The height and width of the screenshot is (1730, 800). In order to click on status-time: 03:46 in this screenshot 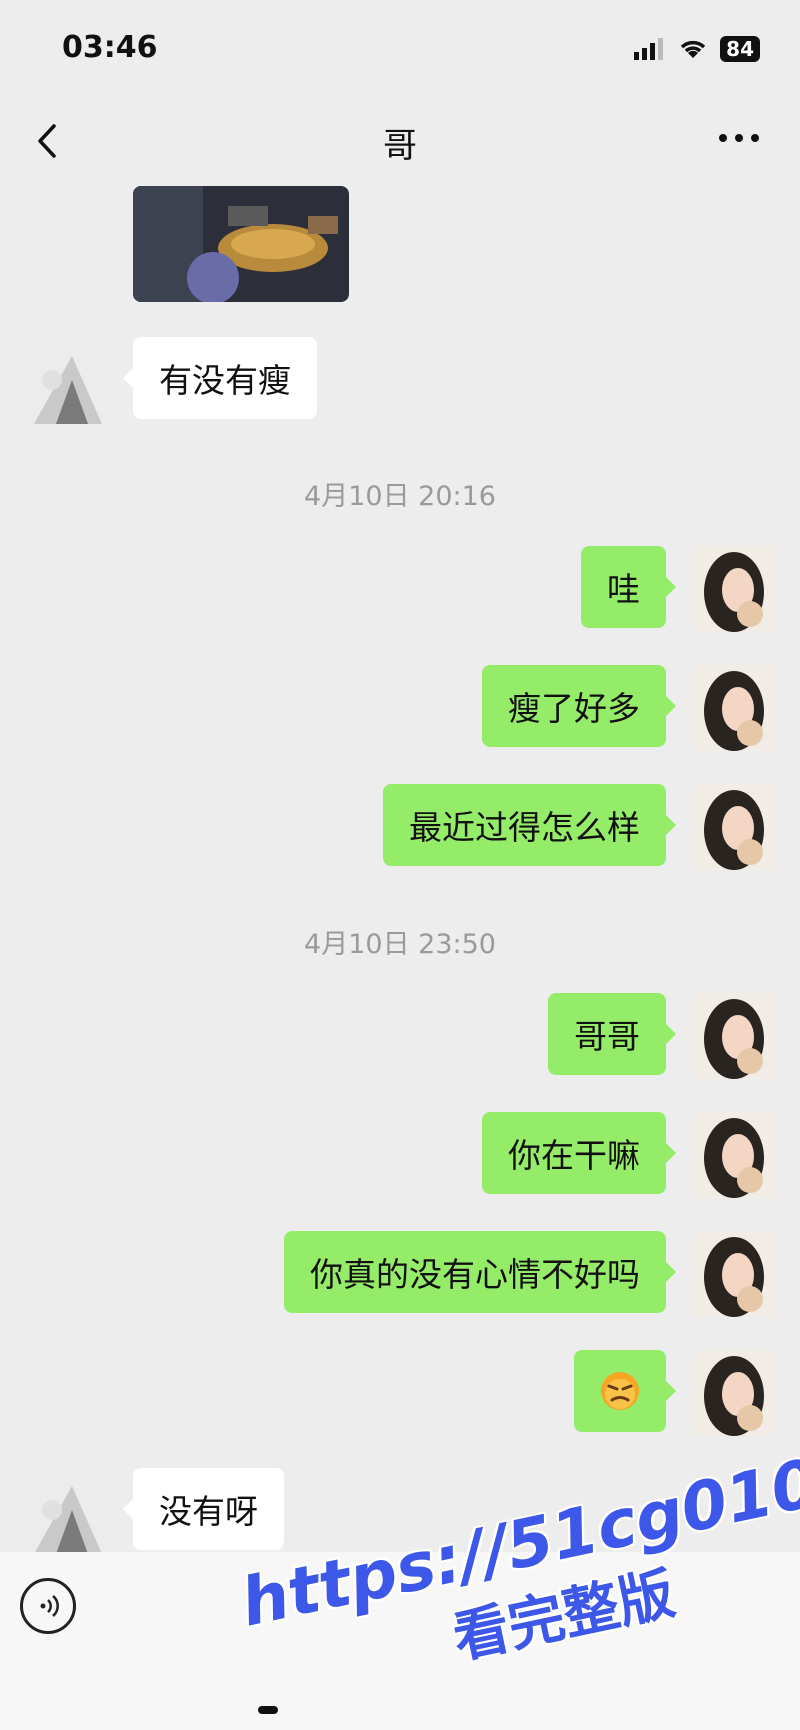, I will do `click(110, 47)`.